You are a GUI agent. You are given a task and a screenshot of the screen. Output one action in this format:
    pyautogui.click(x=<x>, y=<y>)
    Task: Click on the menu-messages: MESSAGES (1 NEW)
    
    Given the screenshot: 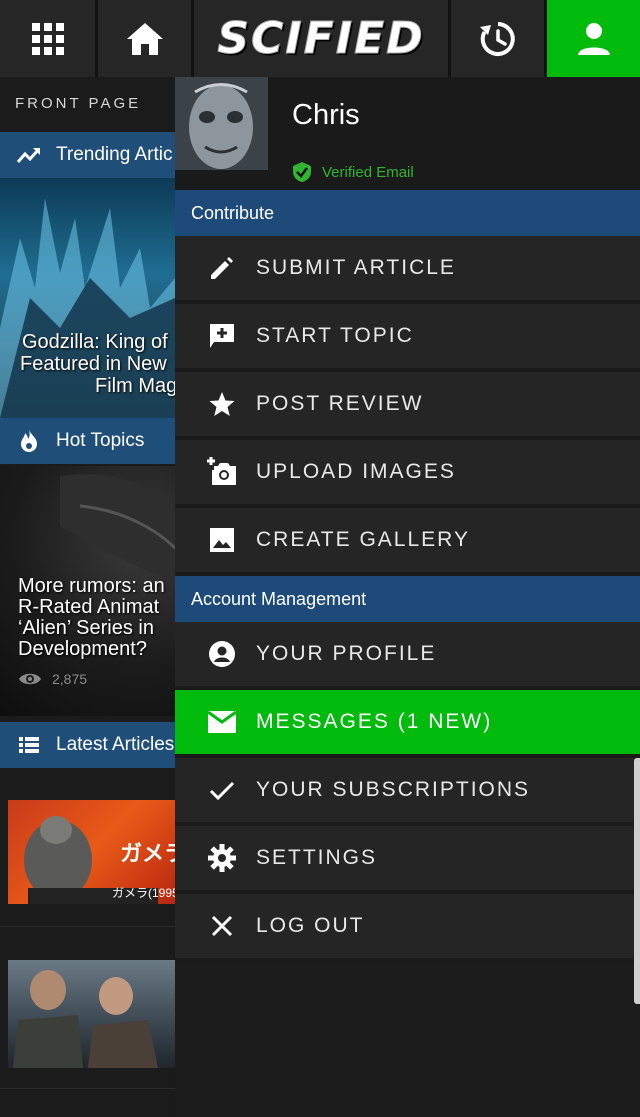 What is the action you would take?
    pyautogui.click(x=407, y=724)
    